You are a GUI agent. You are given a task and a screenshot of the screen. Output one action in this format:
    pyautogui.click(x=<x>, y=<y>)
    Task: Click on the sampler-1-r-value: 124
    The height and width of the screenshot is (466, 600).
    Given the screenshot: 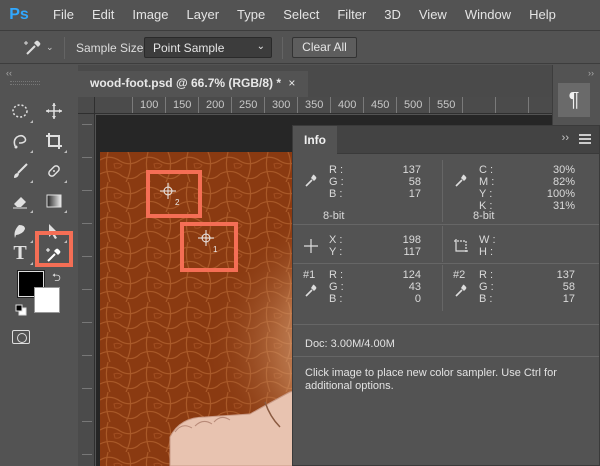 What is the action you would take?
    pyautogui.click(x=411, y=275)
    